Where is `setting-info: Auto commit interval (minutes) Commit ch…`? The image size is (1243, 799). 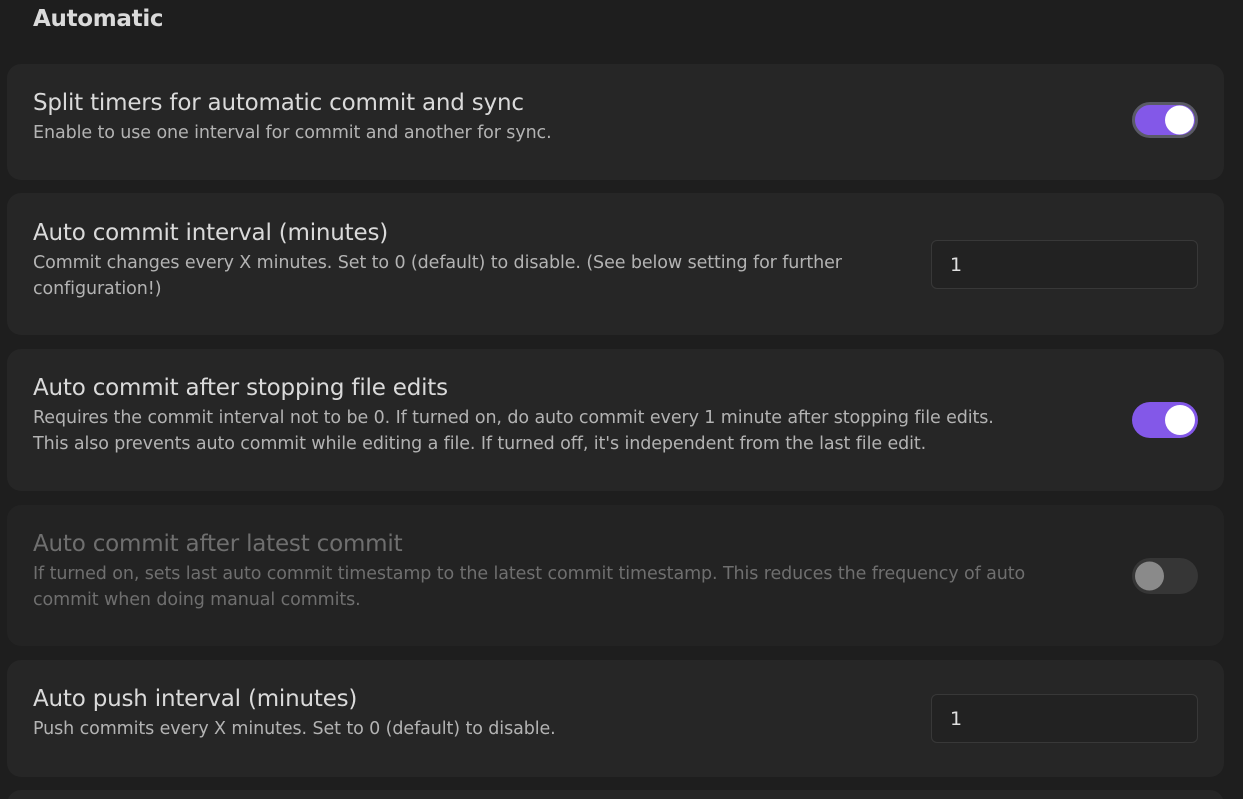
setting-info: Auto commit interval (minutes) Commit ch… is located at coordinates (437, 261).